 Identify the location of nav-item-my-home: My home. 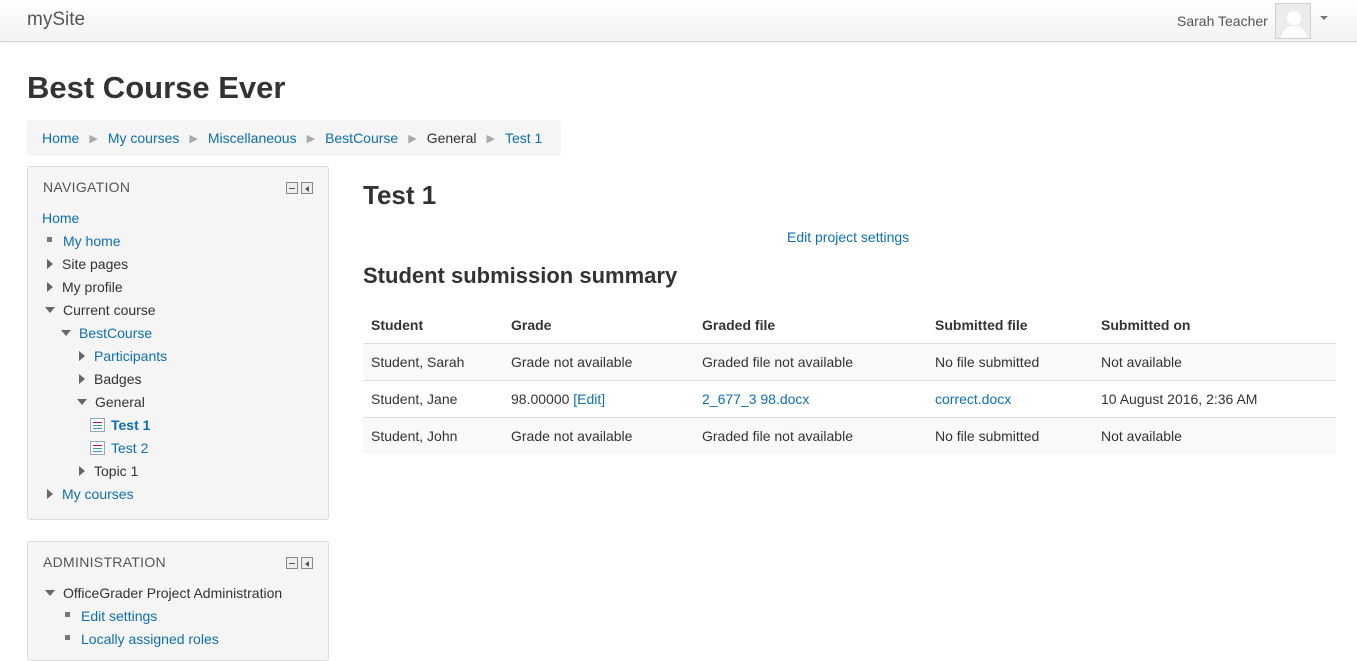
(84, 241).